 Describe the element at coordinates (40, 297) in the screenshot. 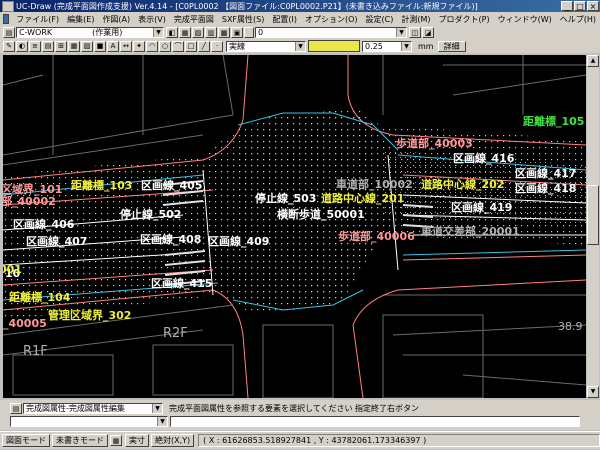

I see `drawing-label: 距離標_104` at that location.